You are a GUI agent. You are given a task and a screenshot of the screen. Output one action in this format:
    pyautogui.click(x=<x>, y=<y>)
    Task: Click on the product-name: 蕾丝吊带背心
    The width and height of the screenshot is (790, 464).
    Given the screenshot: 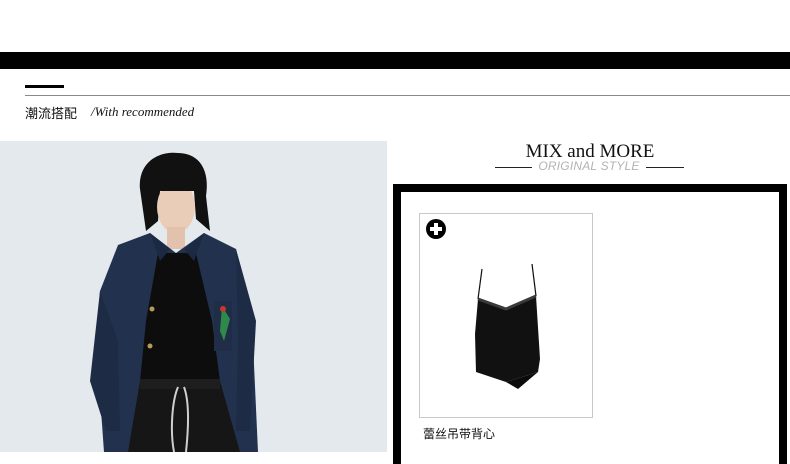 What is the action you would take?
    pyautogui.click(x=459, y=433)
    